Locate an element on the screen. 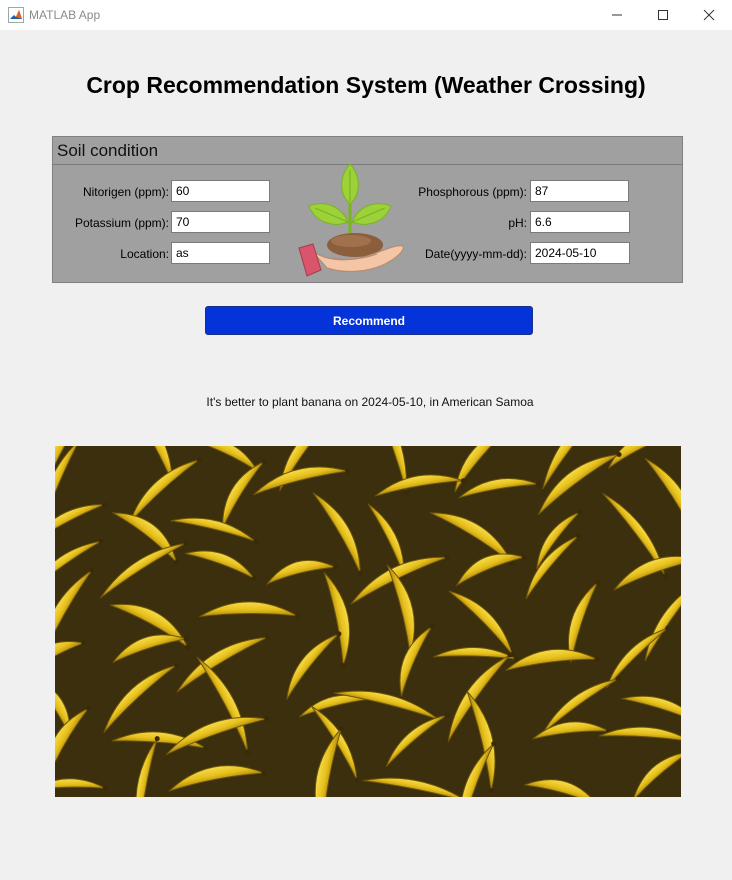  date-input: 2024-05-10 is located at coordinates (580, 253).